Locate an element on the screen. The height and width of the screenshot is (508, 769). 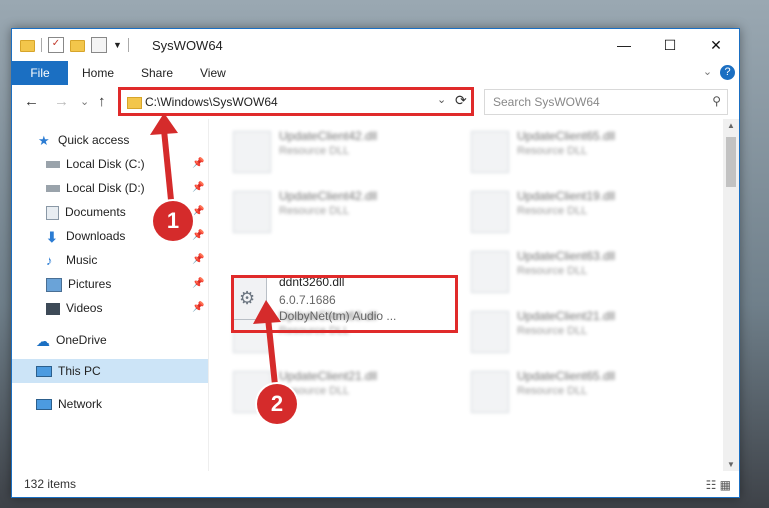
annotation-arrows is located at coordinates (215, 249).